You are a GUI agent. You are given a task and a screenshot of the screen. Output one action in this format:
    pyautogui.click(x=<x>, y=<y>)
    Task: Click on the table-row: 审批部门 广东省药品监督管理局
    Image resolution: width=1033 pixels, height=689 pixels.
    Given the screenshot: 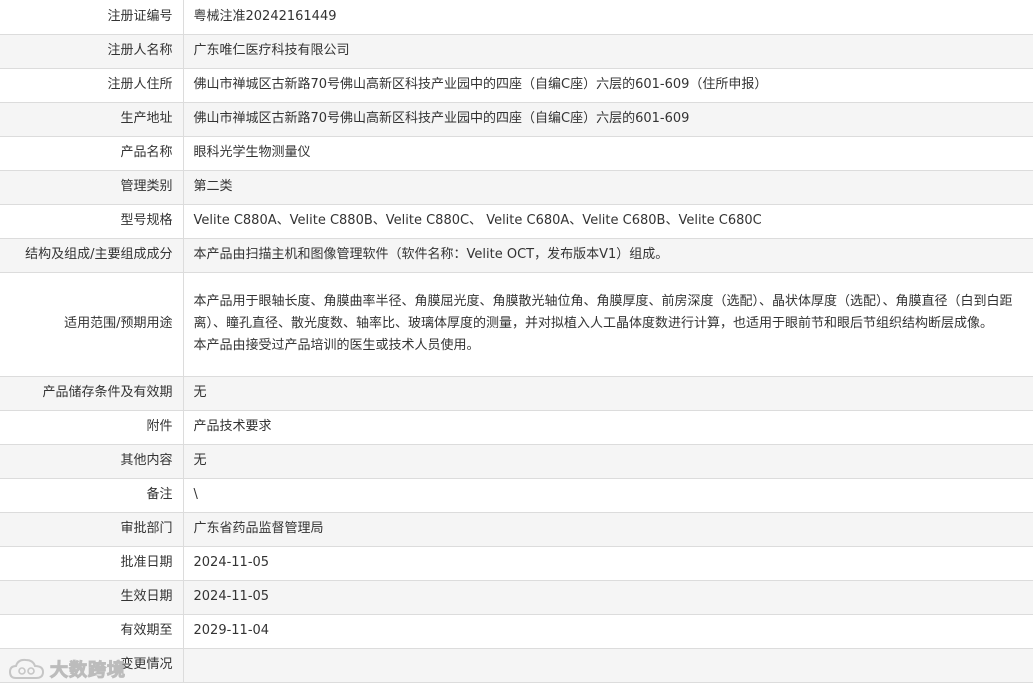 What is the action you would take?
    pyautogui.click(x=516, y=529)
    